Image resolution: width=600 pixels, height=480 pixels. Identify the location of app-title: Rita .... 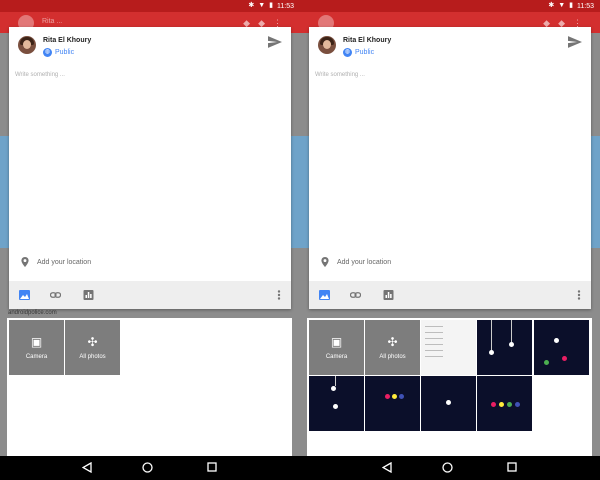
(52, 21).